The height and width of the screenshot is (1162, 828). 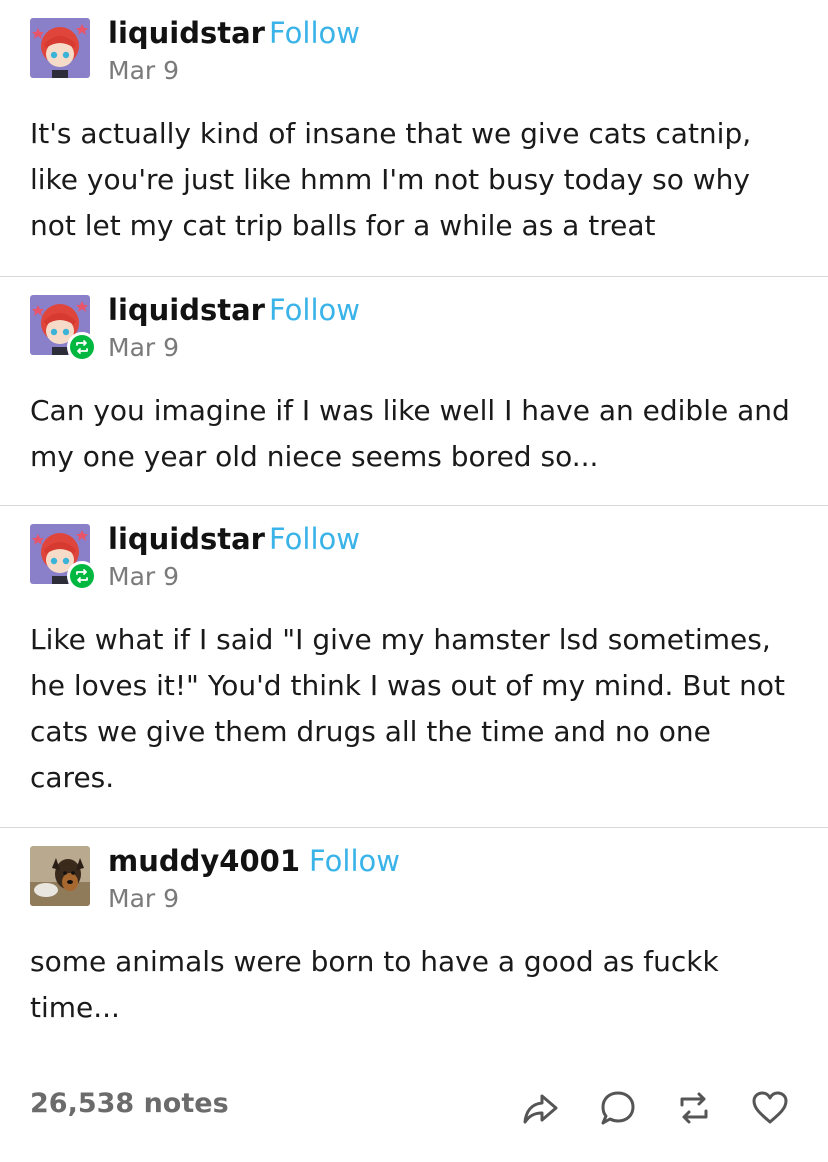 What do you see at coordinates (540, 1108) in the screenshot?
I see `share-icon` at bounding box center [540, 1108].